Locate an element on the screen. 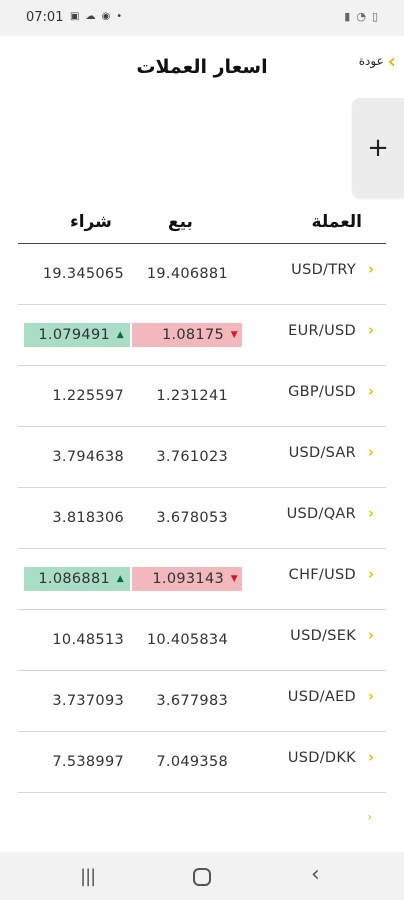 The image size is (404, 900). sell-price-value: 10.405834 is located at coordinates (187, 640).